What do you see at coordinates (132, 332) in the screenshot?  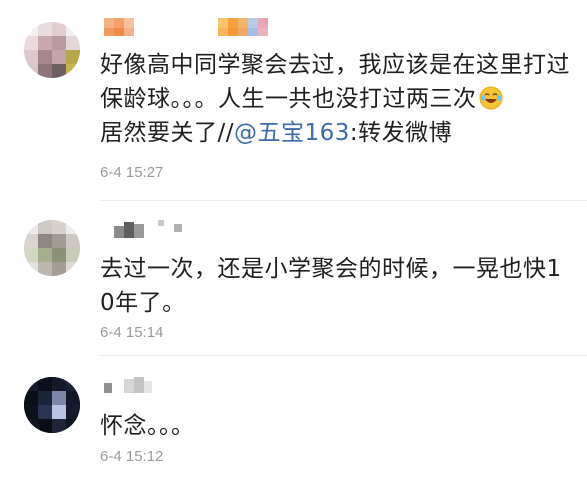 I see `timestamp: 6-4 15:14` at bounding box center [132, 332].